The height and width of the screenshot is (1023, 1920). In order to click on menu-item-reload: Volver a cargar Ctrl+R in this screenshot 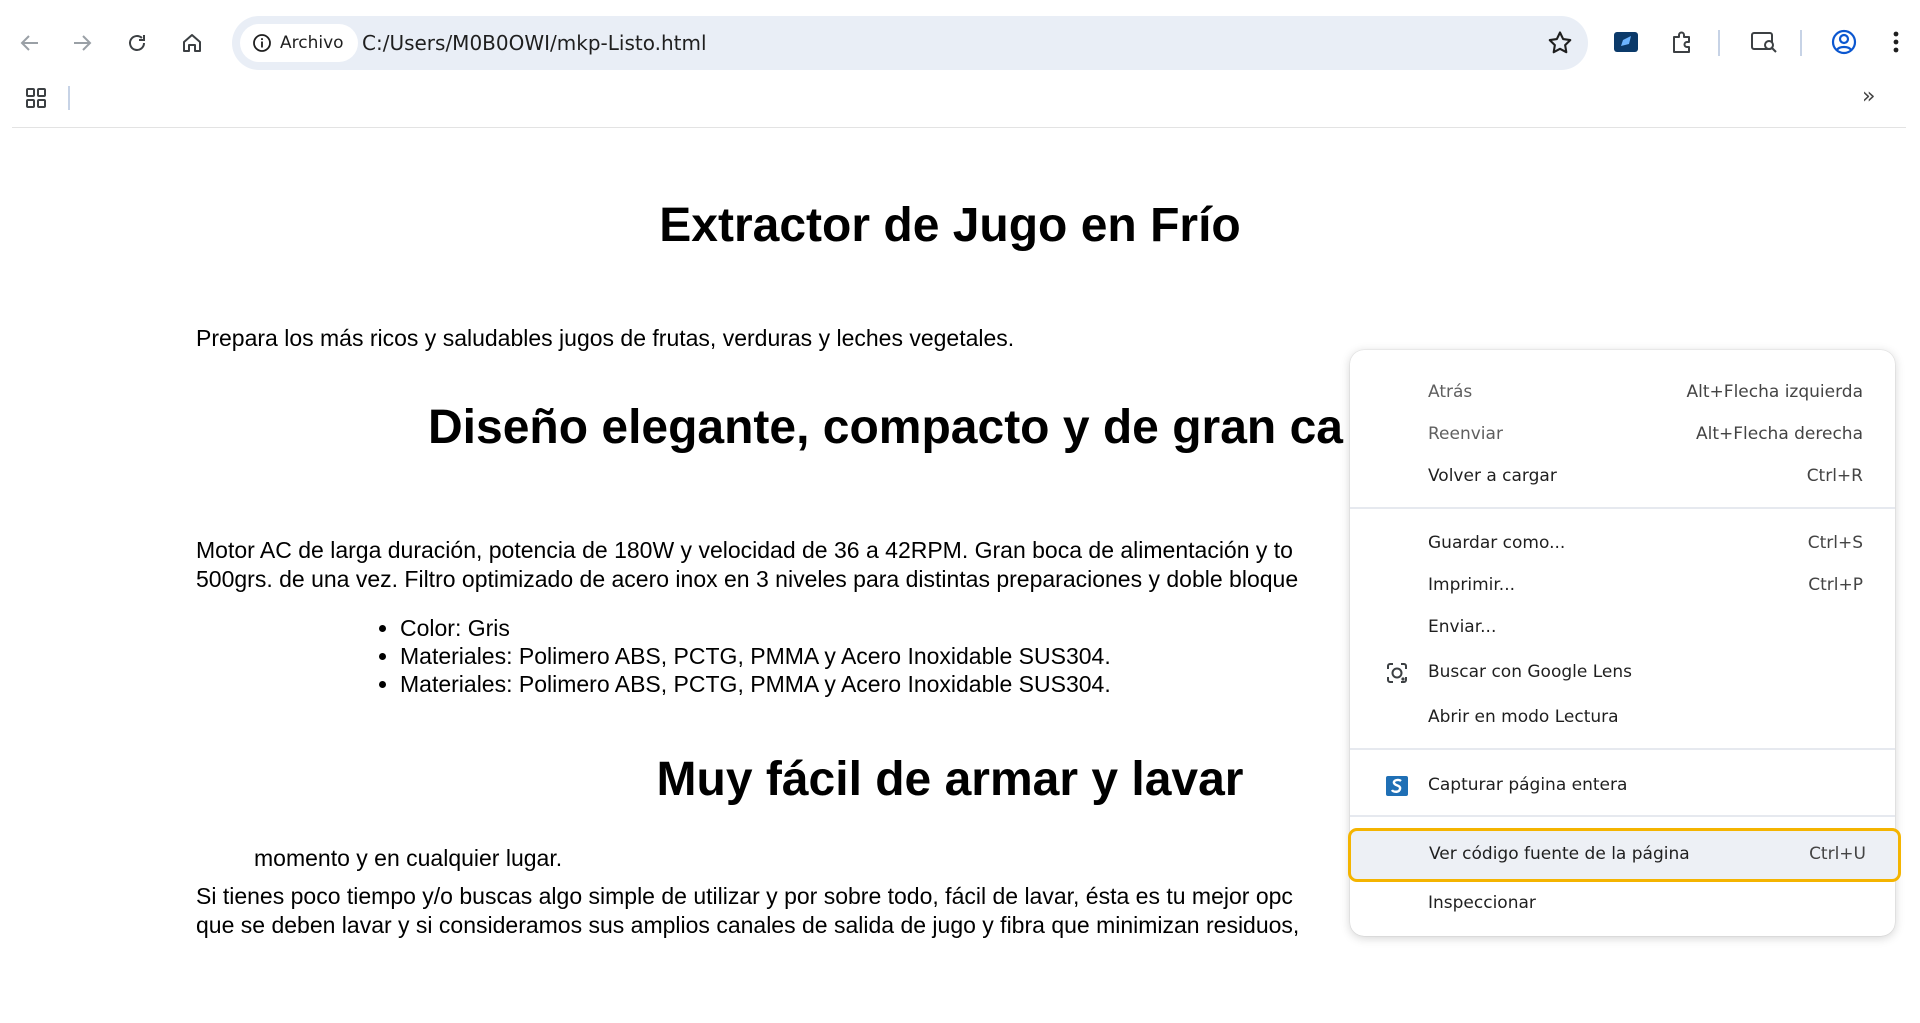, I will do `click(1622, 477)`.